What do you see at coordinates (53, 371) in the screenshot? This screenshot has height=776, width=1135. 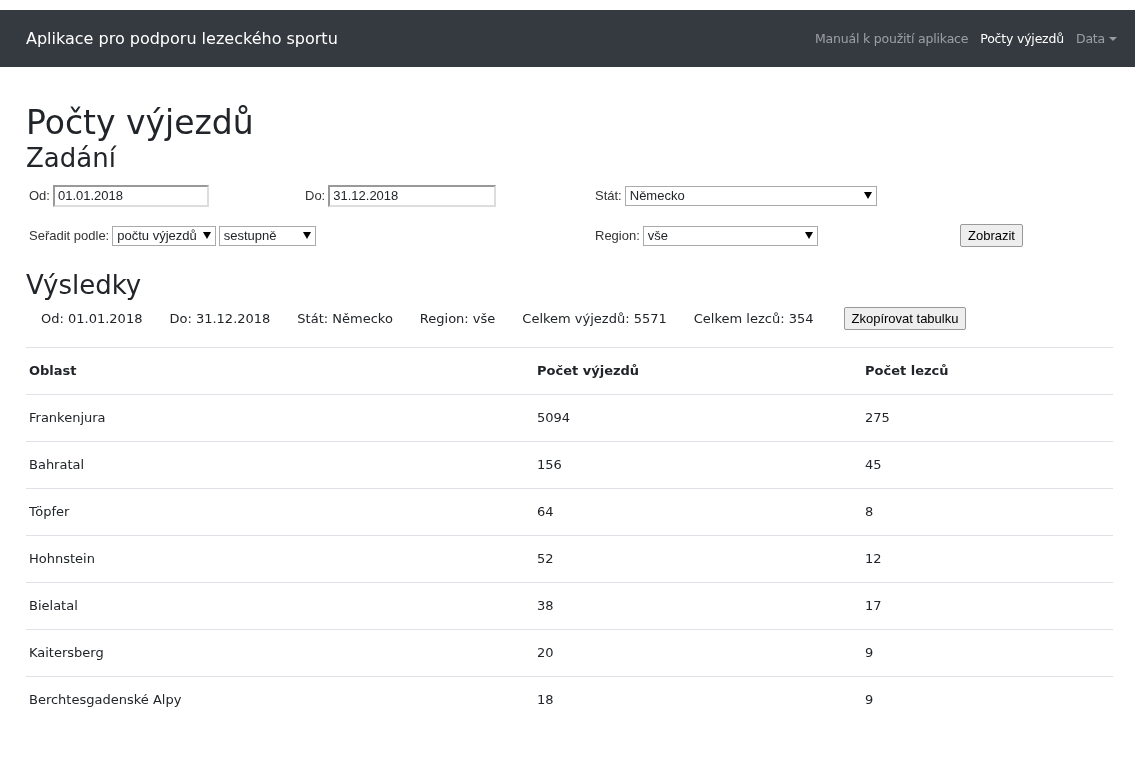 I see `column-header: Oblast` at bounding box center [53, 371].